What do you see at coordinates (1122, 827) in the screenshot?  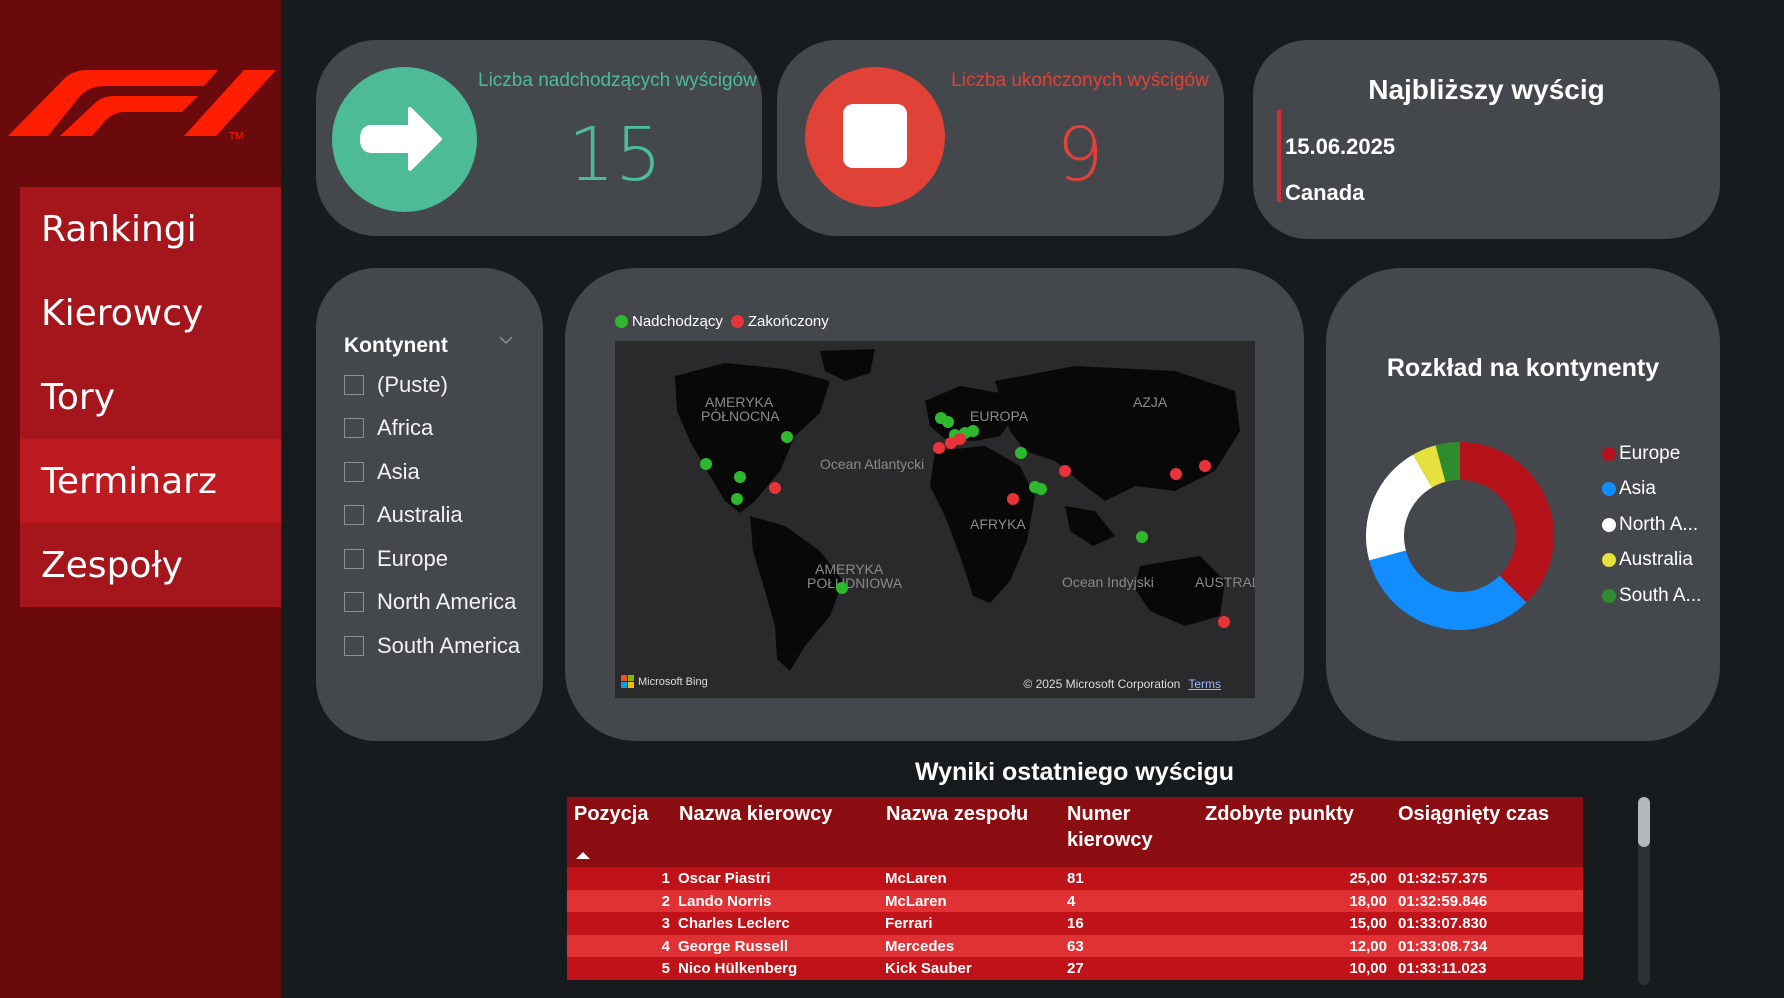 I see `col-header-number: Numer kierowcy` at bounding box center [1122, 827].